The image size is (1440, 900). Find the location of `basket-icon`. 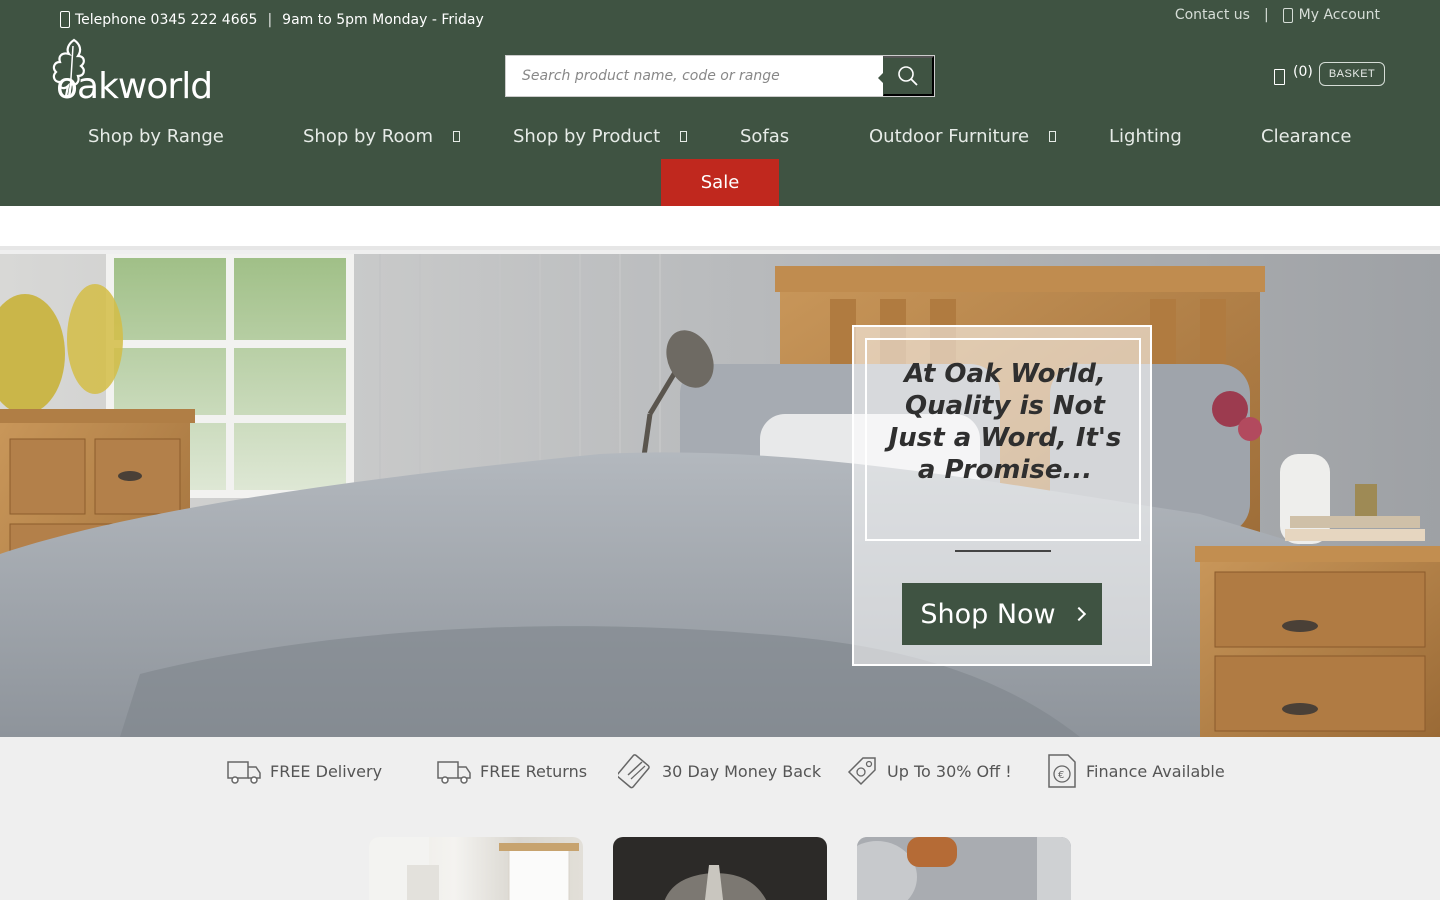

basket-icon is located at coordinates (1279, 77).